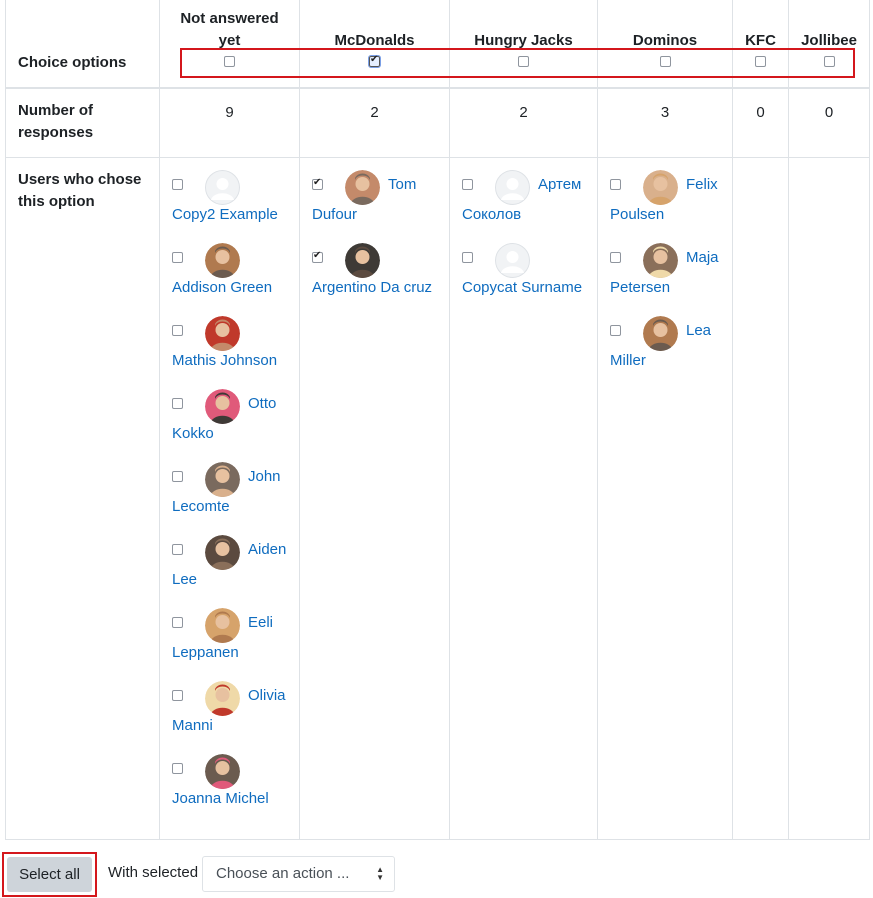 Image resolution: width=873 pixels, height=898 pixels. Describe the element at coordinates (79, 191) in the screenshot. I see `row-label-users-who-chose: Users who chose this option` at that location.